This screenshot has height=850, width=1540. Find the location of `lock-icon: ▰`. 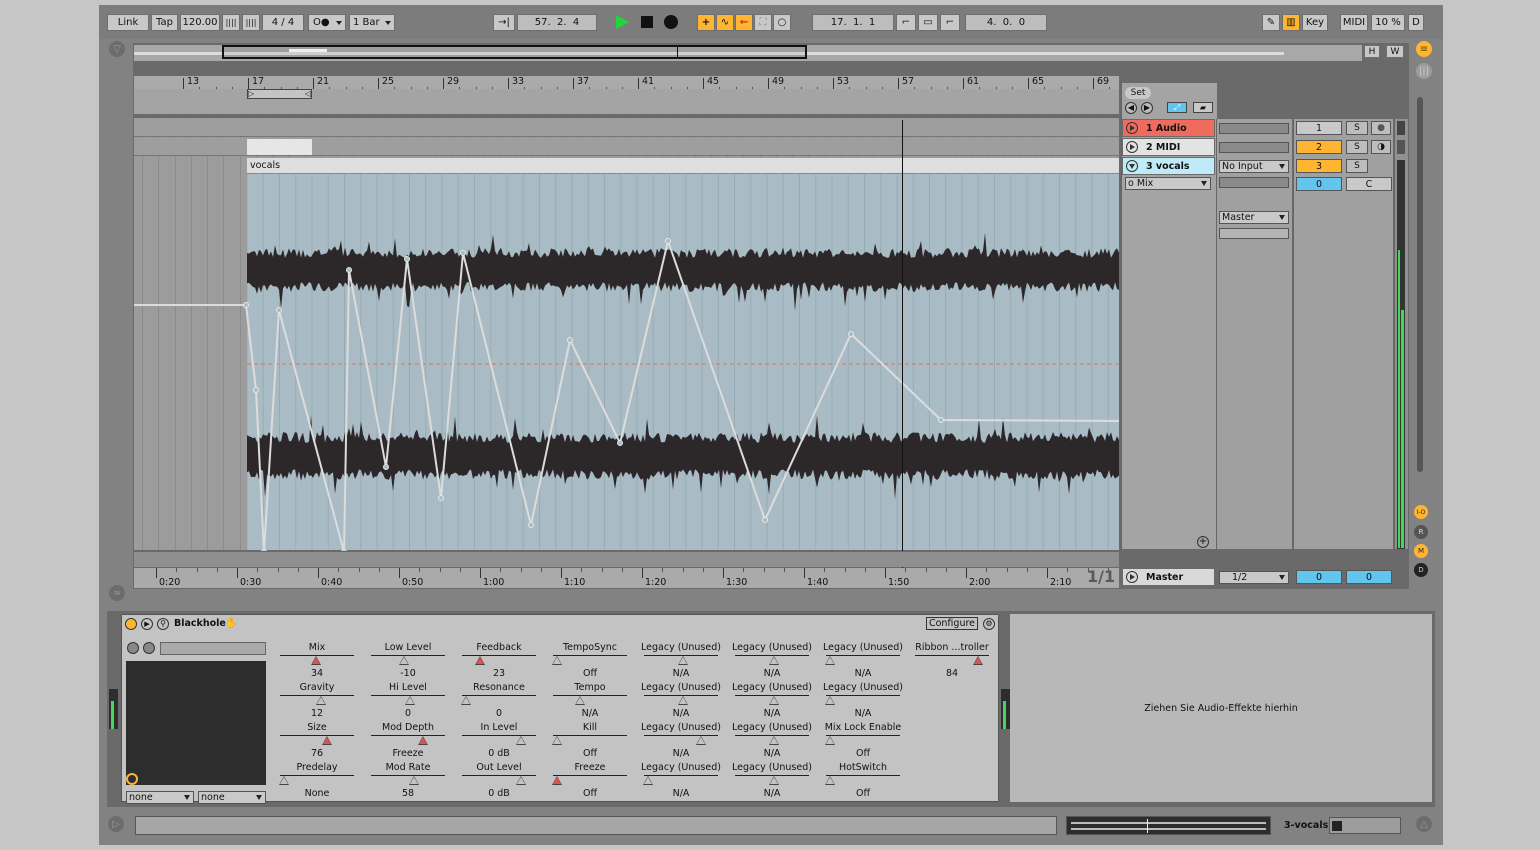

lock-icon: ▰ is located at coordinates (1203, 107).